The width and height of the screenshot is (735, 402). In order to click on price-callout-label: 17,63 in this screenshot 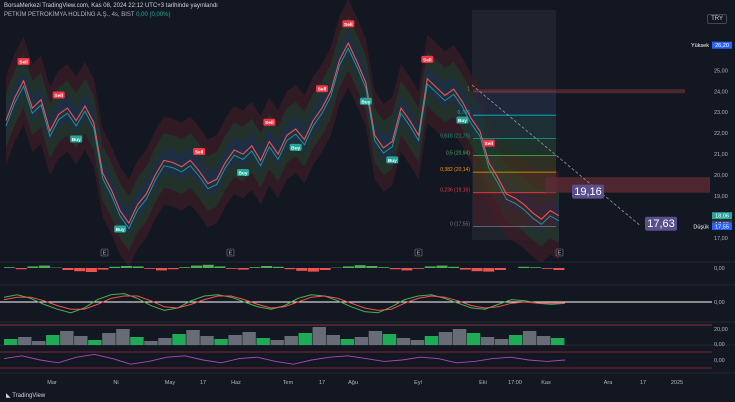, I will do `click(661, 224)`.